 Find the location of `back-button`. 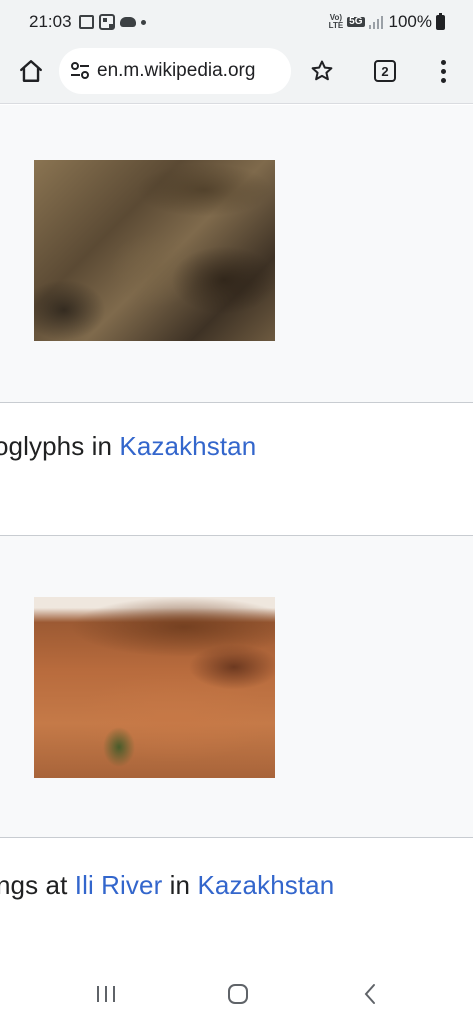

back-button is located at coordinates (370, 994).